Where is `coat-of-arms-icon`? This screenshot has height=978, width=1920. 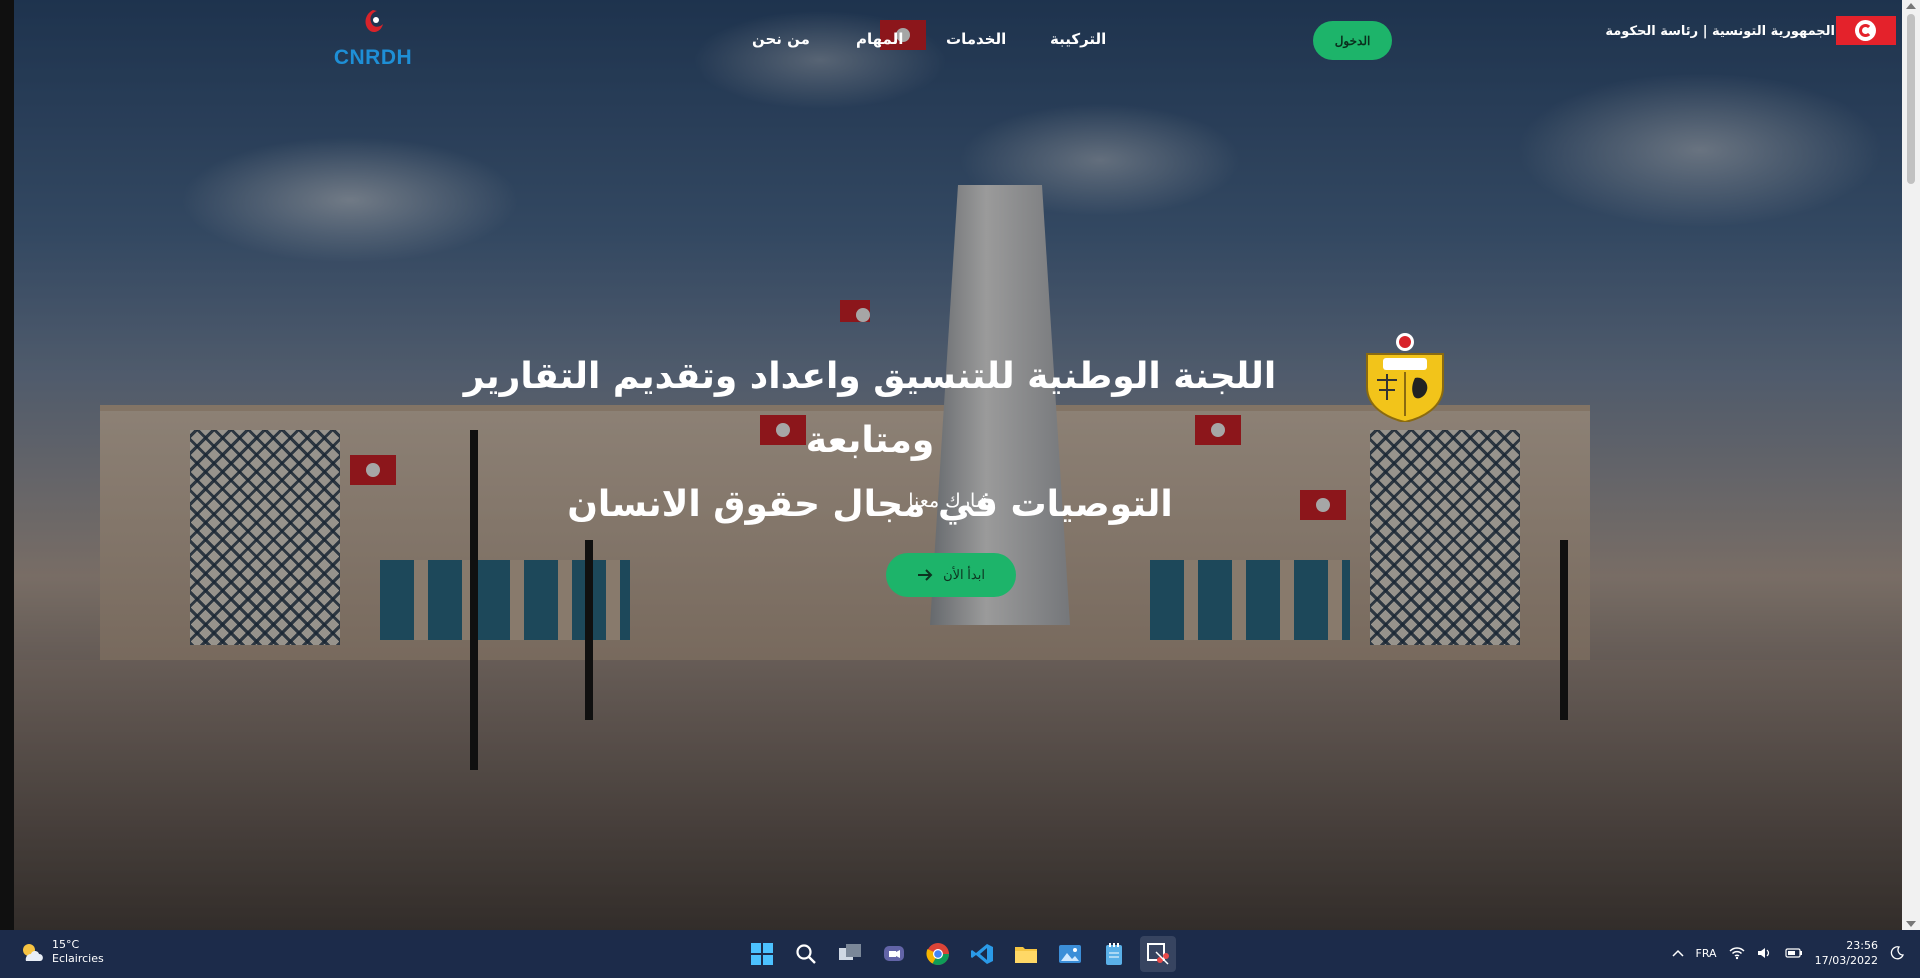
coat-of-arms-icon is located at coordinates (1405, 377).